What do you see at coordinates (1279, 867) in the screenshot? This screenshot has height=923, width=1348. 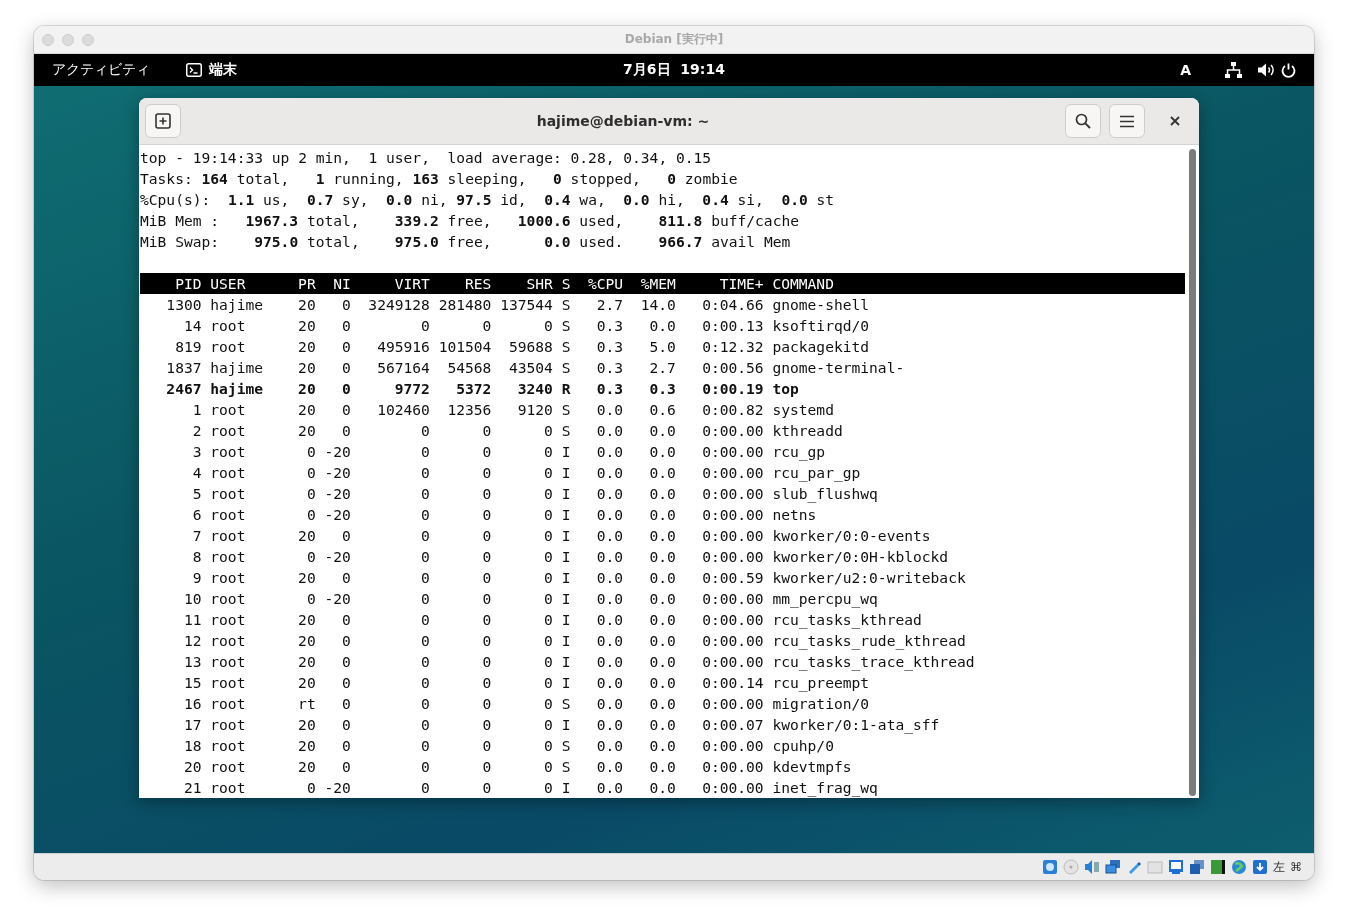 I see `host-key-label: 左` at bounding box center [1279, 867].